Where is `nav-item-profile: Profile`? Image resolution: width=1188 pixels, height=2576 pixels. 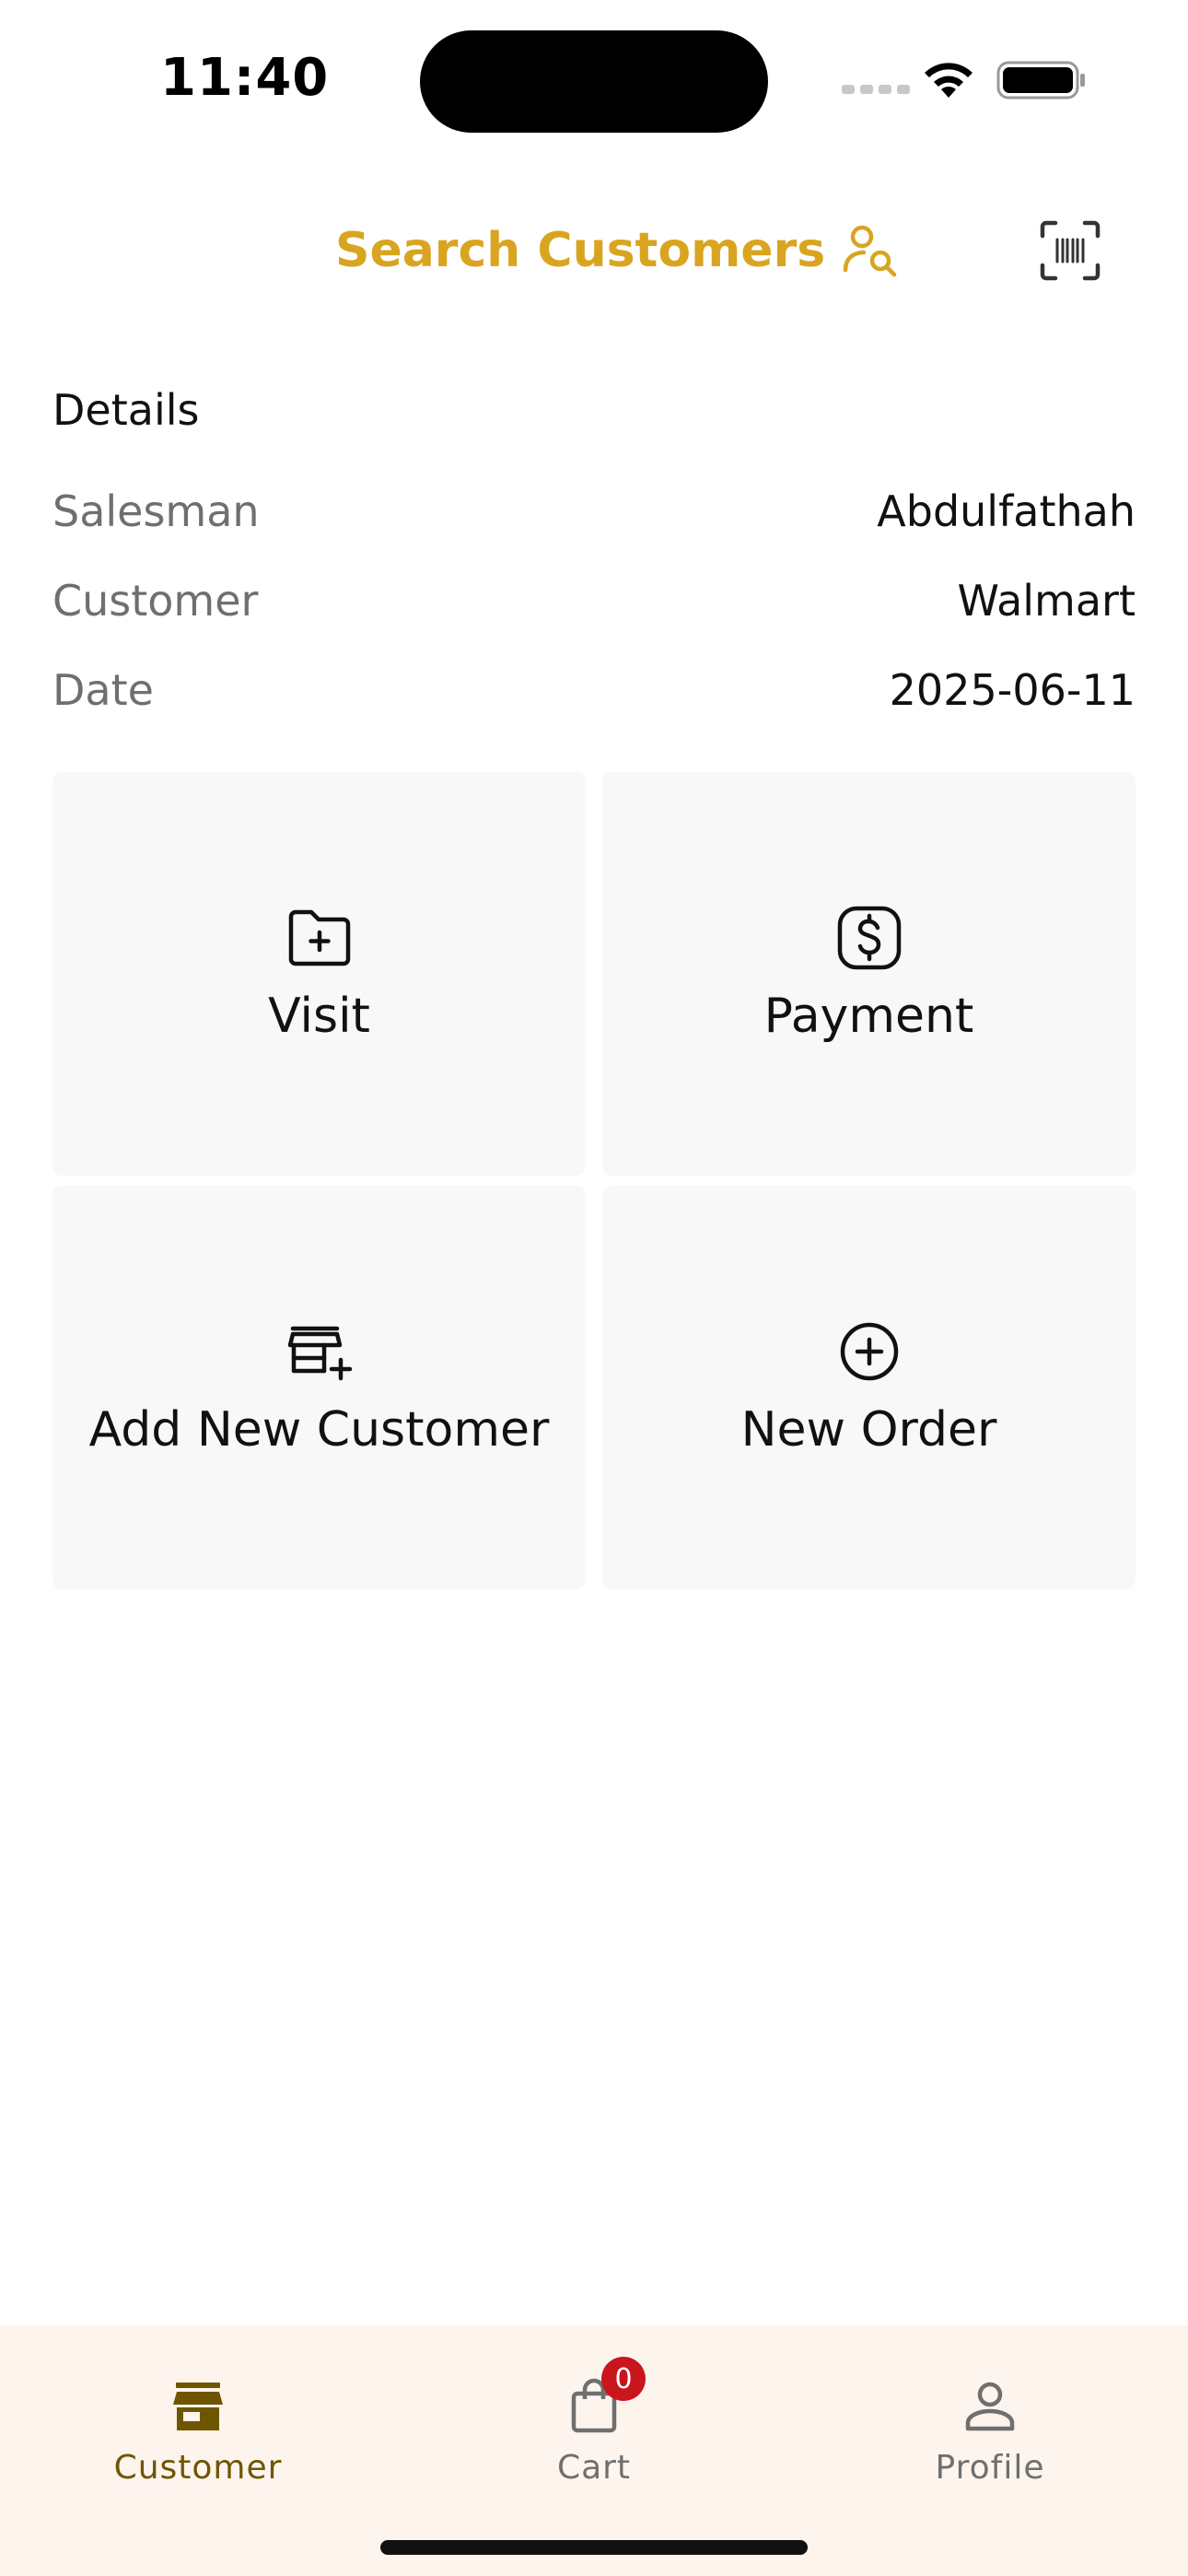 nav-item-profile: Profile is located at coordinates (990, 2422).